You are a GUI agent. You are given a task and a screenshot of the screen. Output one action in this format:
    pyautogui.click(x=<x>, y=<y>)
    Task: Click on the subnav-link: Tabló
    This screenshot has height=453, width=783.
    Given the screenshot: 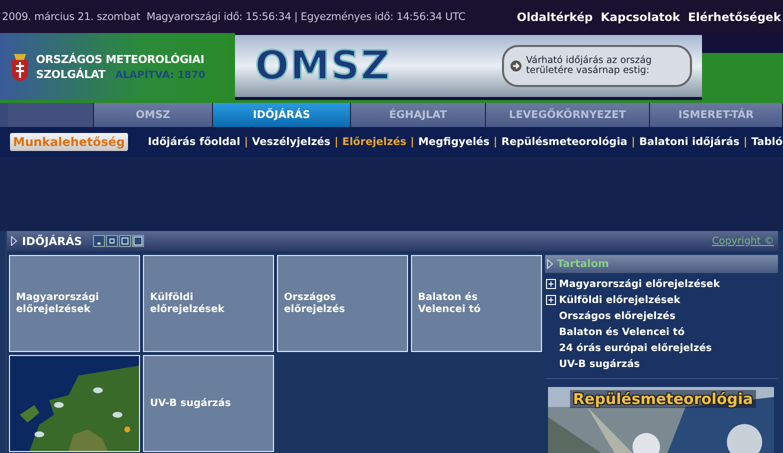 What is the action you would take?
    pyautogui.click(x=767, y=142)
    